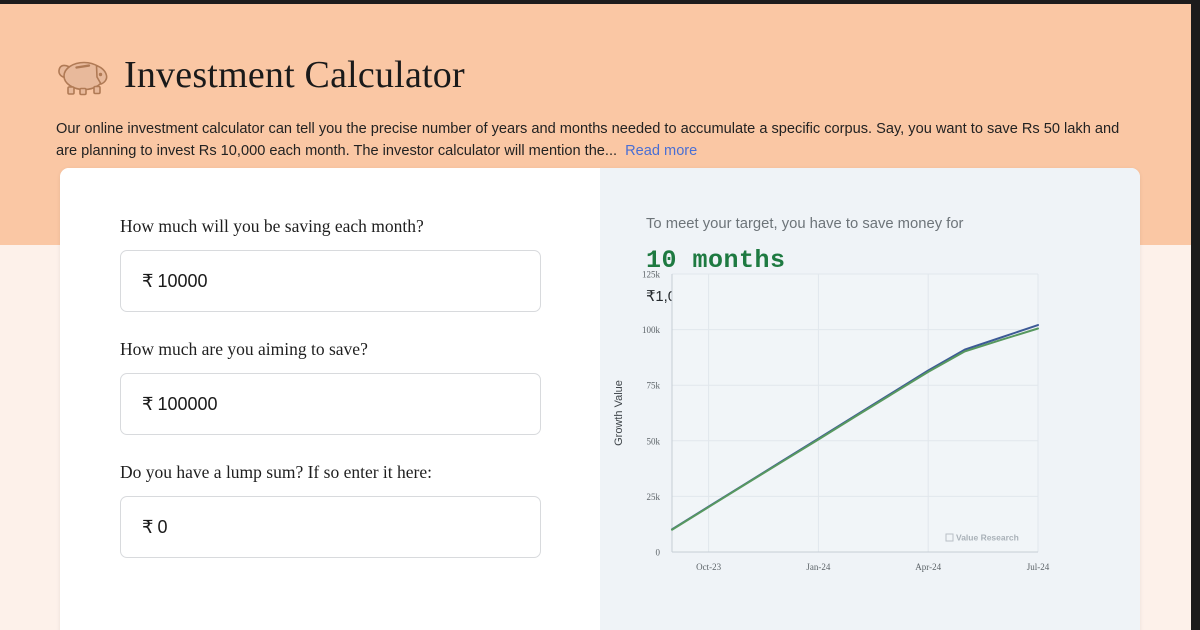  What do you see at coordinates (330, 404) in the screenshot?
I see `input-target-amount: ₹ 100000` at bounding box center [330, 404].